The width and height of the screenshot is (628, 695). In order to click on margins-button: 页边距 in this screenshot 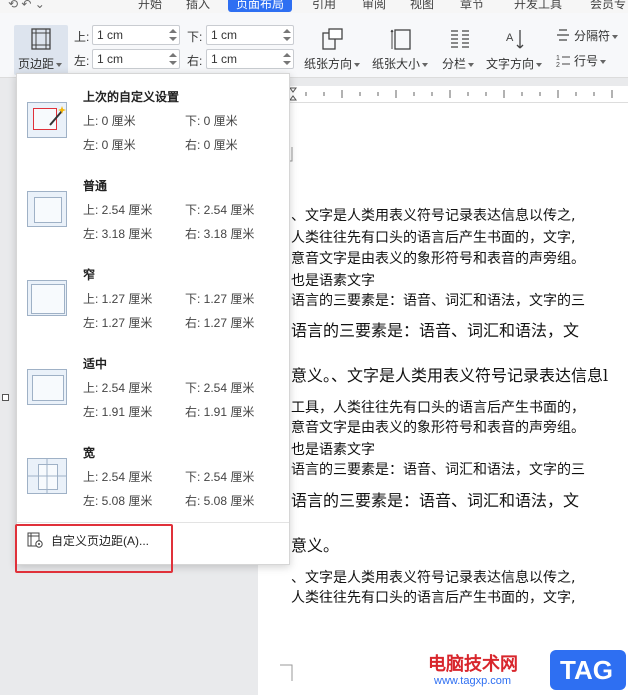, I will do `click(41, 50)`.